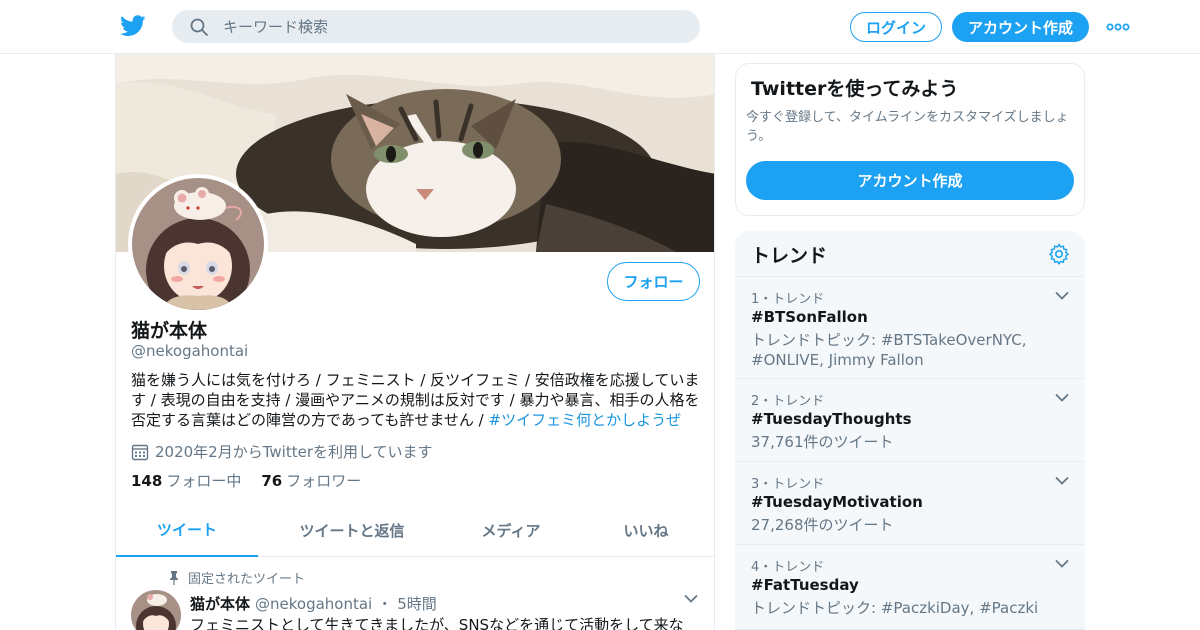 This screenshot has height=630, width=1200. I want to click on pin-icon, so click(174, 577).